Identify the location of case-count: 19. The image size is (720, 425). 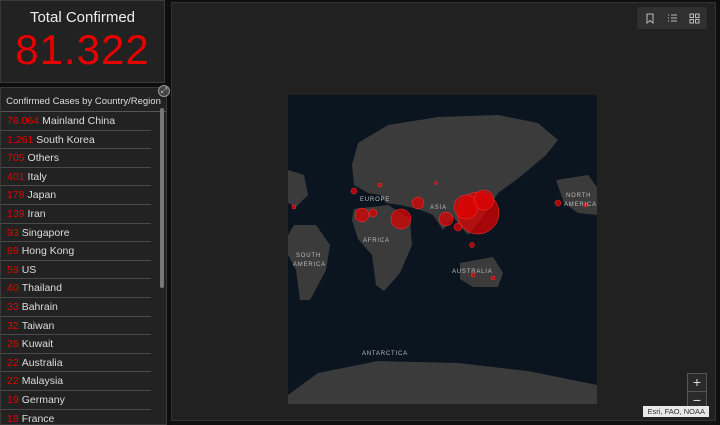
(13, 399).